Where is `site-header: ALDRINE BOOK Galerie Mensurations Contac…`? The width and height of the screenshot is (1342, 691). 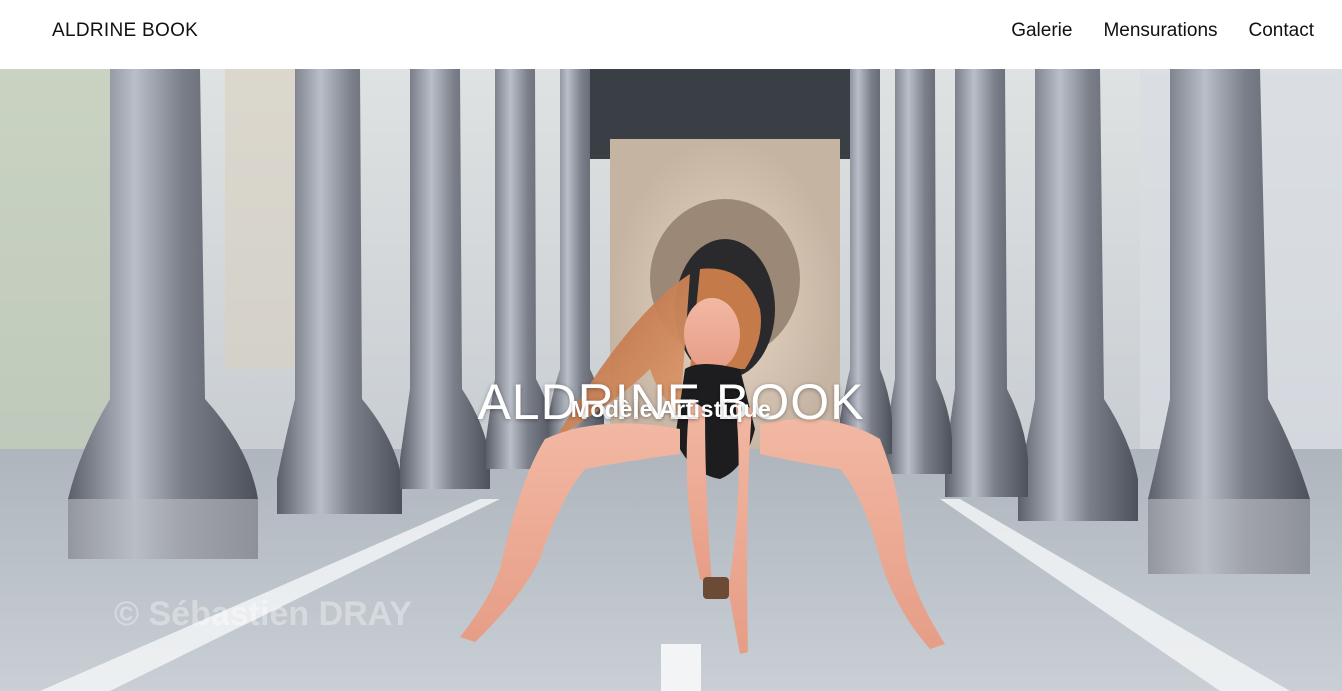
site-header: ALDRINE BOOK Galerie Mensurations Contac… is located at coordinates (671, 34).